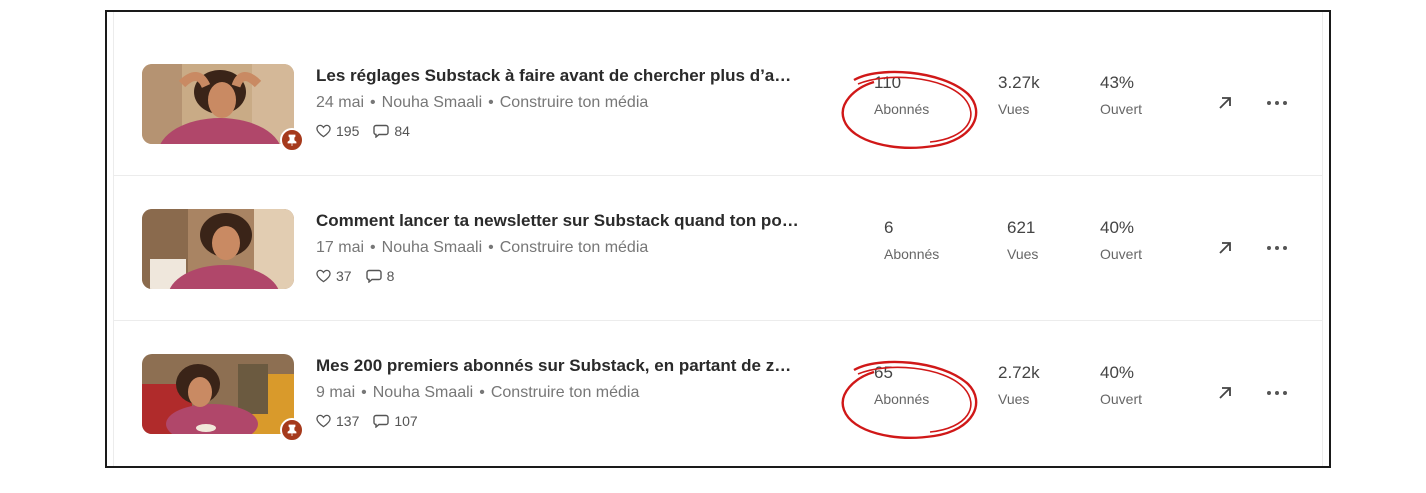 Image resolution: width=1426 pixels, height=493 pixels. Describe the element at coordinates (1019, 372) in the screenshot. I see `views-value: 2.72k` at that location.